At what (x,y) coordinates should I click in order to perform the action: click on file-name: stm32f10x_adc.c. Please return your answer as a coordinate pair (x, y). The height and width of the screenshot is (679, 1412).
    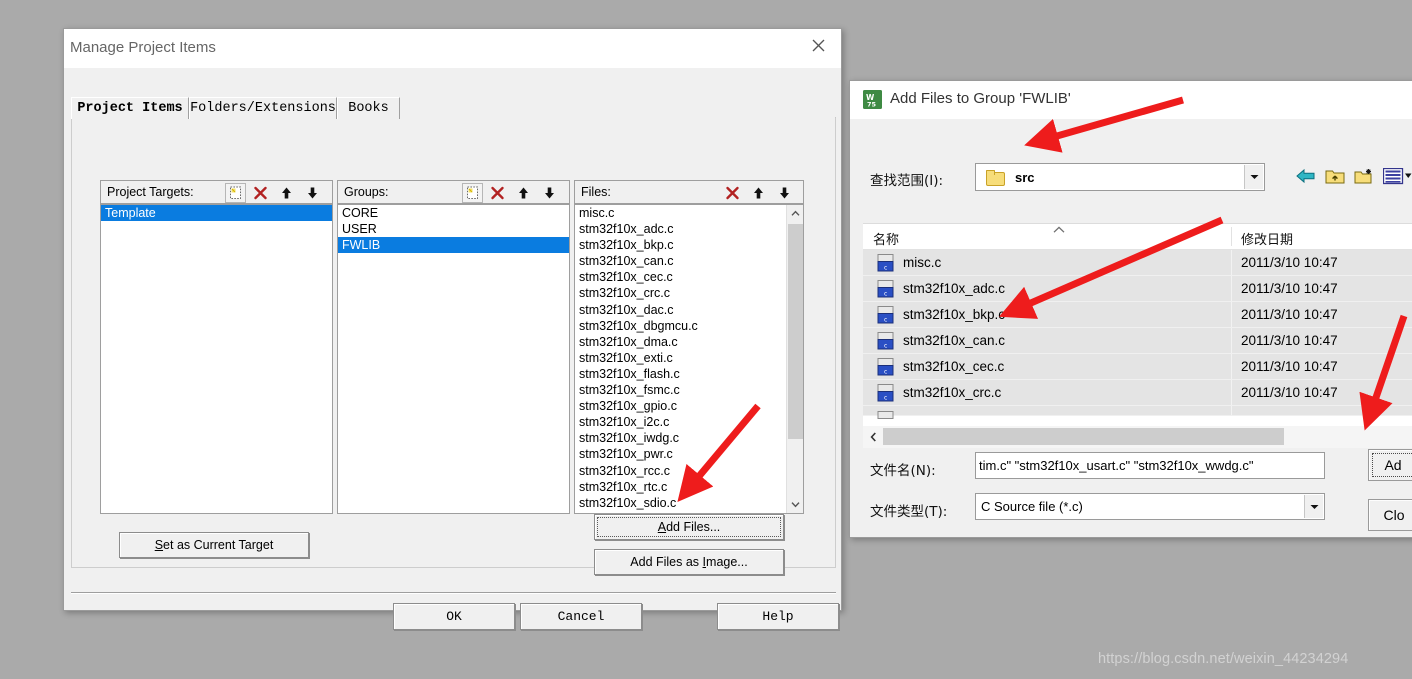
    Looking at the image, I should click on (954, 288).